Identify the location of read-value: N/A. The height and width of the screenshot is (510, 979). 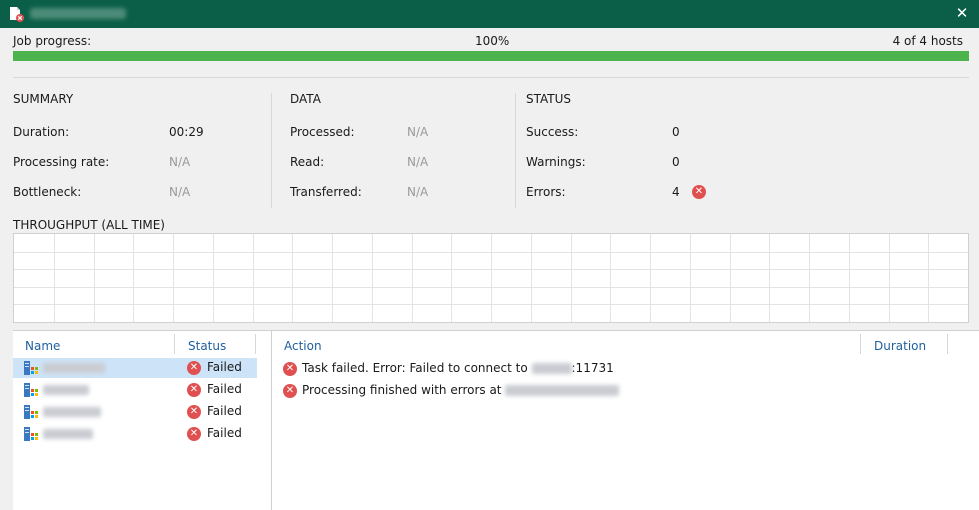
(418, 162).